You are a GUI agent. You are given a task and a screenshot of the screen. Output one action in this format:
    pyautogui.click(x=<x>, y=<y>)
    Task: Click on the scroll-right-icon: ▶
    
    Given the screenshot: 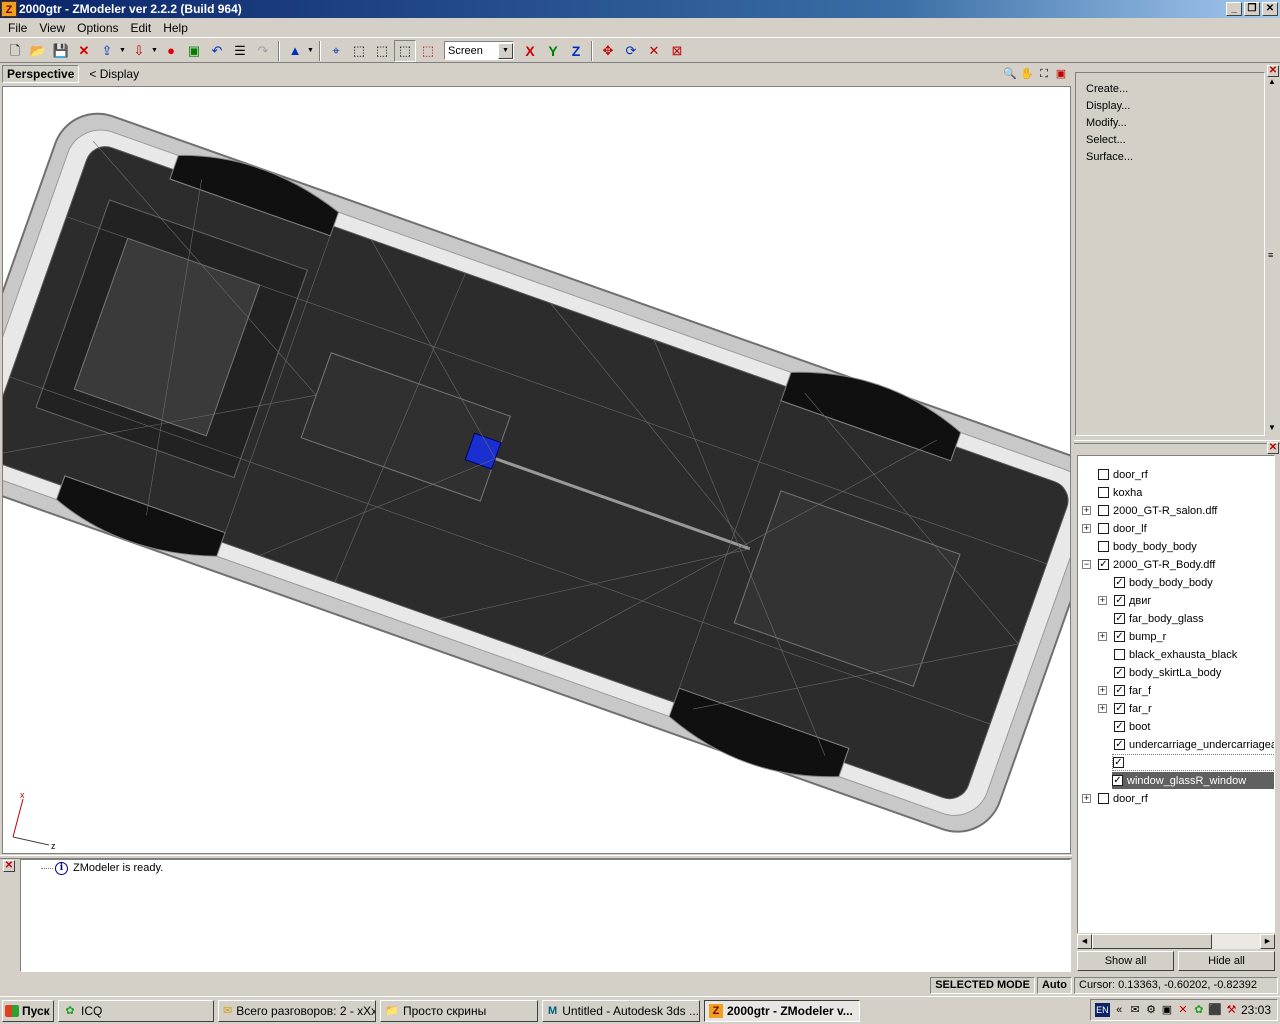 What is the action you would take?
    pyautogui.click(x=1267, y=941)
    